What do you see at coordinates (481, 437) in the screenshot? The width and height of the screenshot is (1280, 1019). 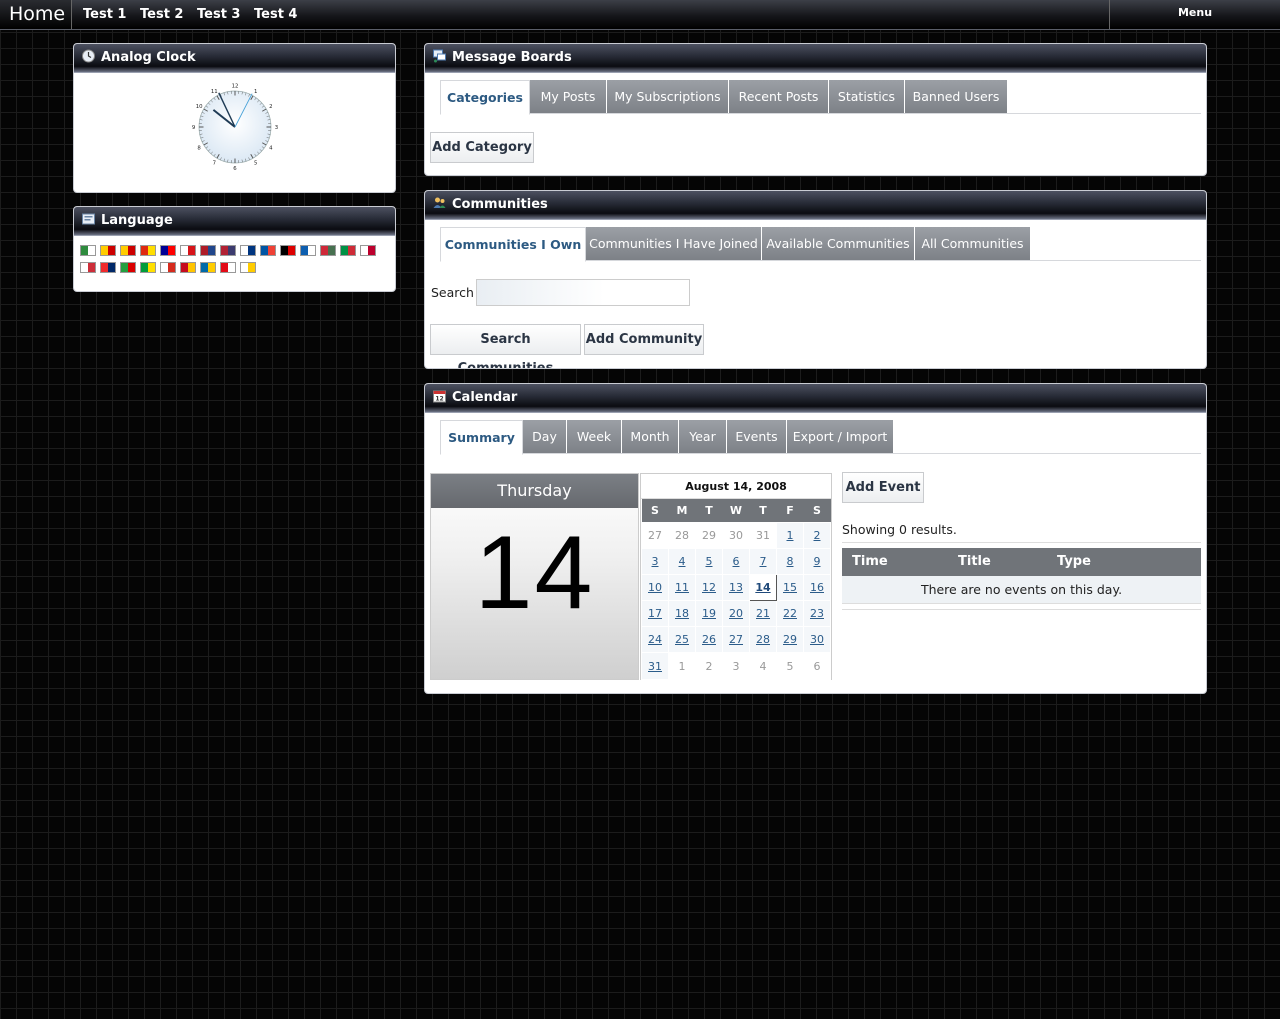 I see `tab-summary: Summary` at bounding box center [481, 437].